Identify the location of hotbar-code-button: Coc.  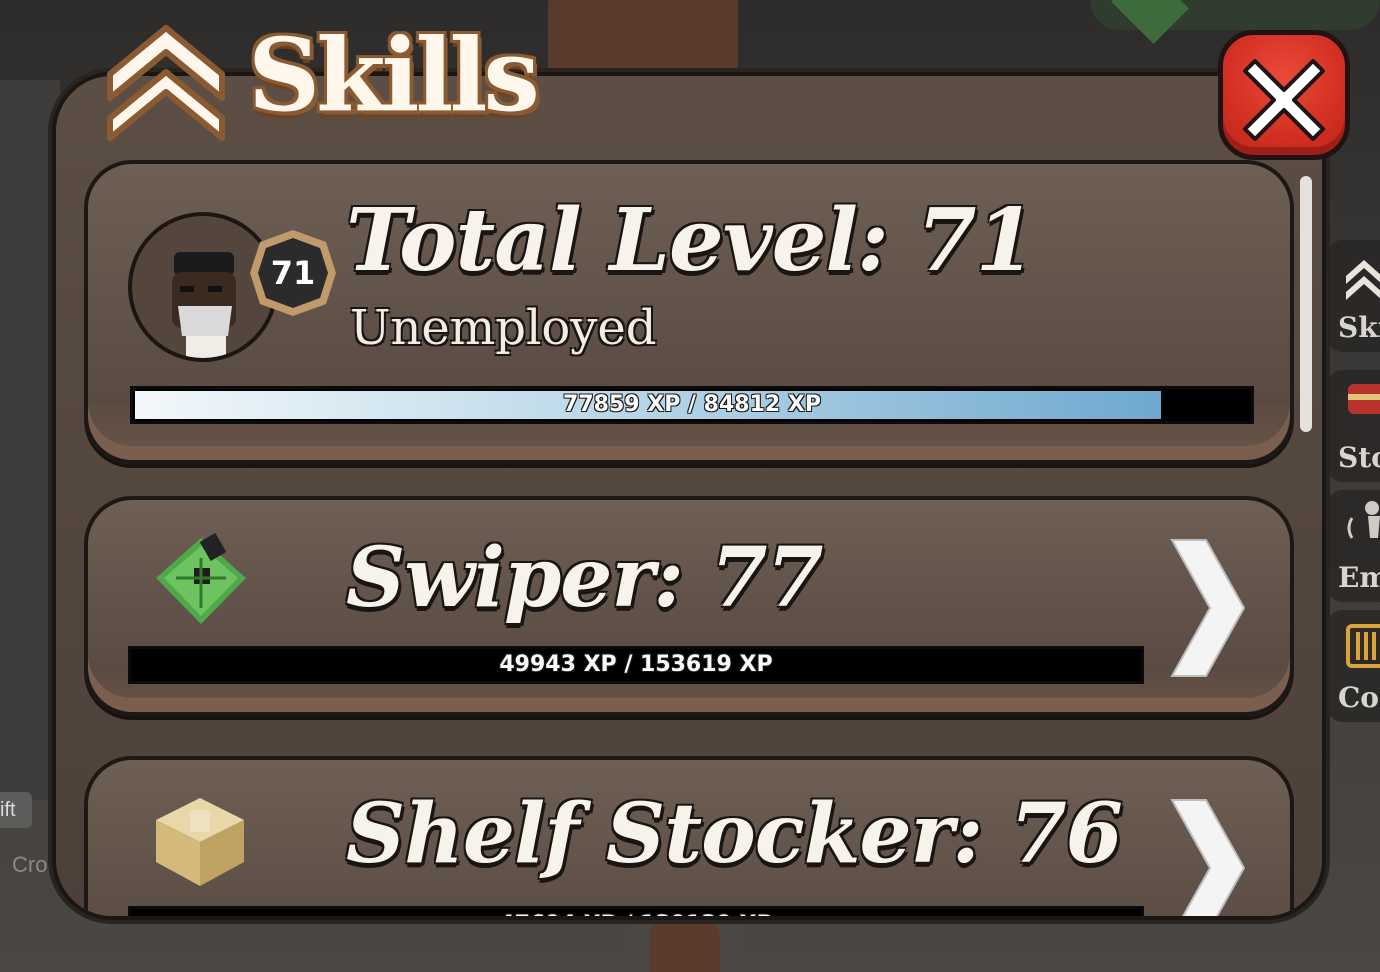
(1354, 666).